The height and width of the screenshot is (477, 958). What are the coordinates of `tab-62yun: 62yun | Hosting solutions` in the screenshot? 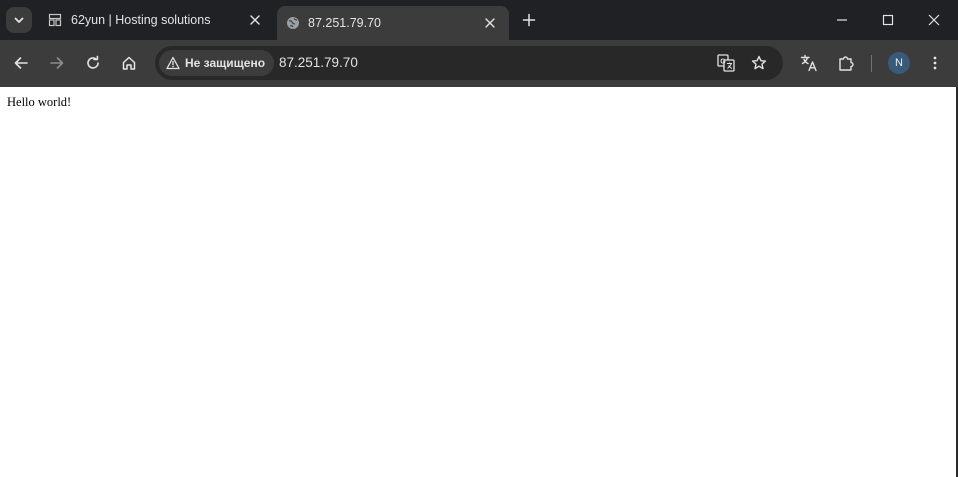 It's located at (157, 20).